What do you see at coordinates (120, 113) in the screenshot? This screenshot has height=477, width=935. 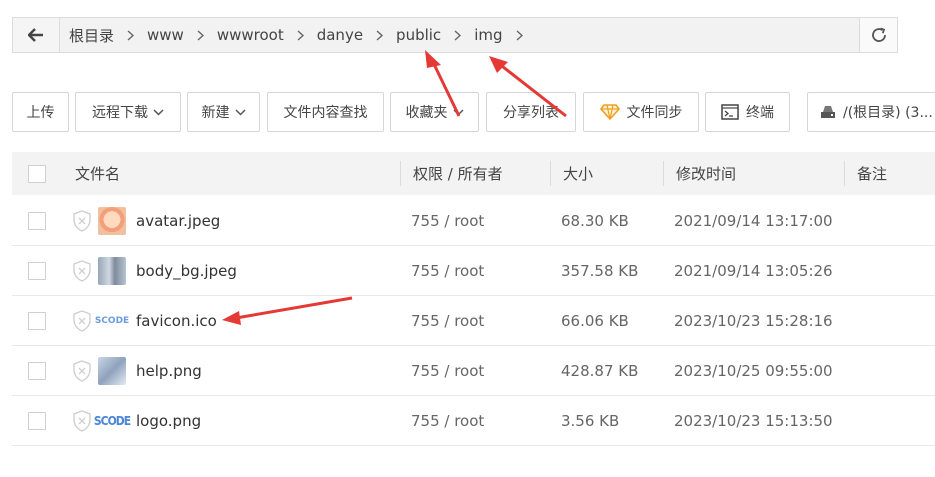 I see `remote-download-label: 远程下载` at bounding box center [120, 113].